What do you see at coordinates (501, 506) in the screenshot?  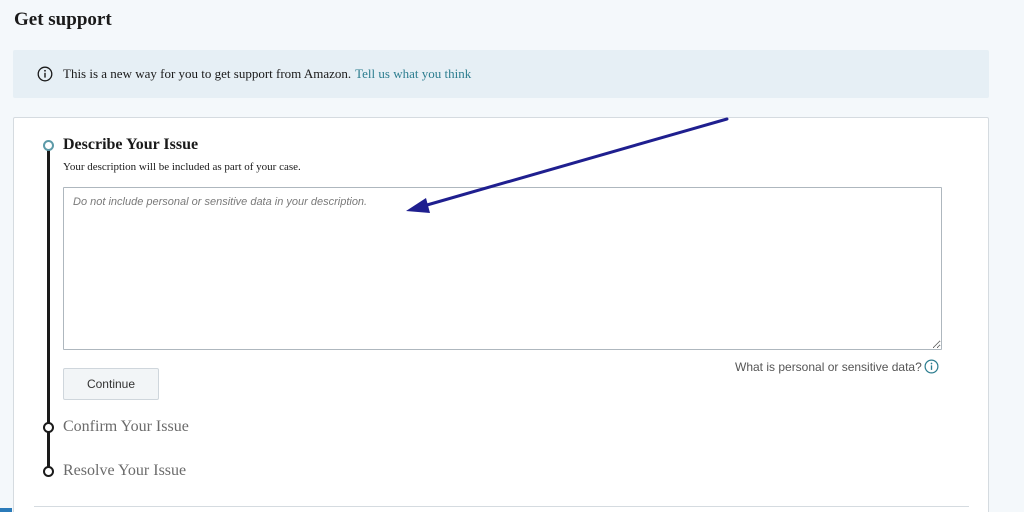 I see `card-divider` at bounding box center [501, 506].